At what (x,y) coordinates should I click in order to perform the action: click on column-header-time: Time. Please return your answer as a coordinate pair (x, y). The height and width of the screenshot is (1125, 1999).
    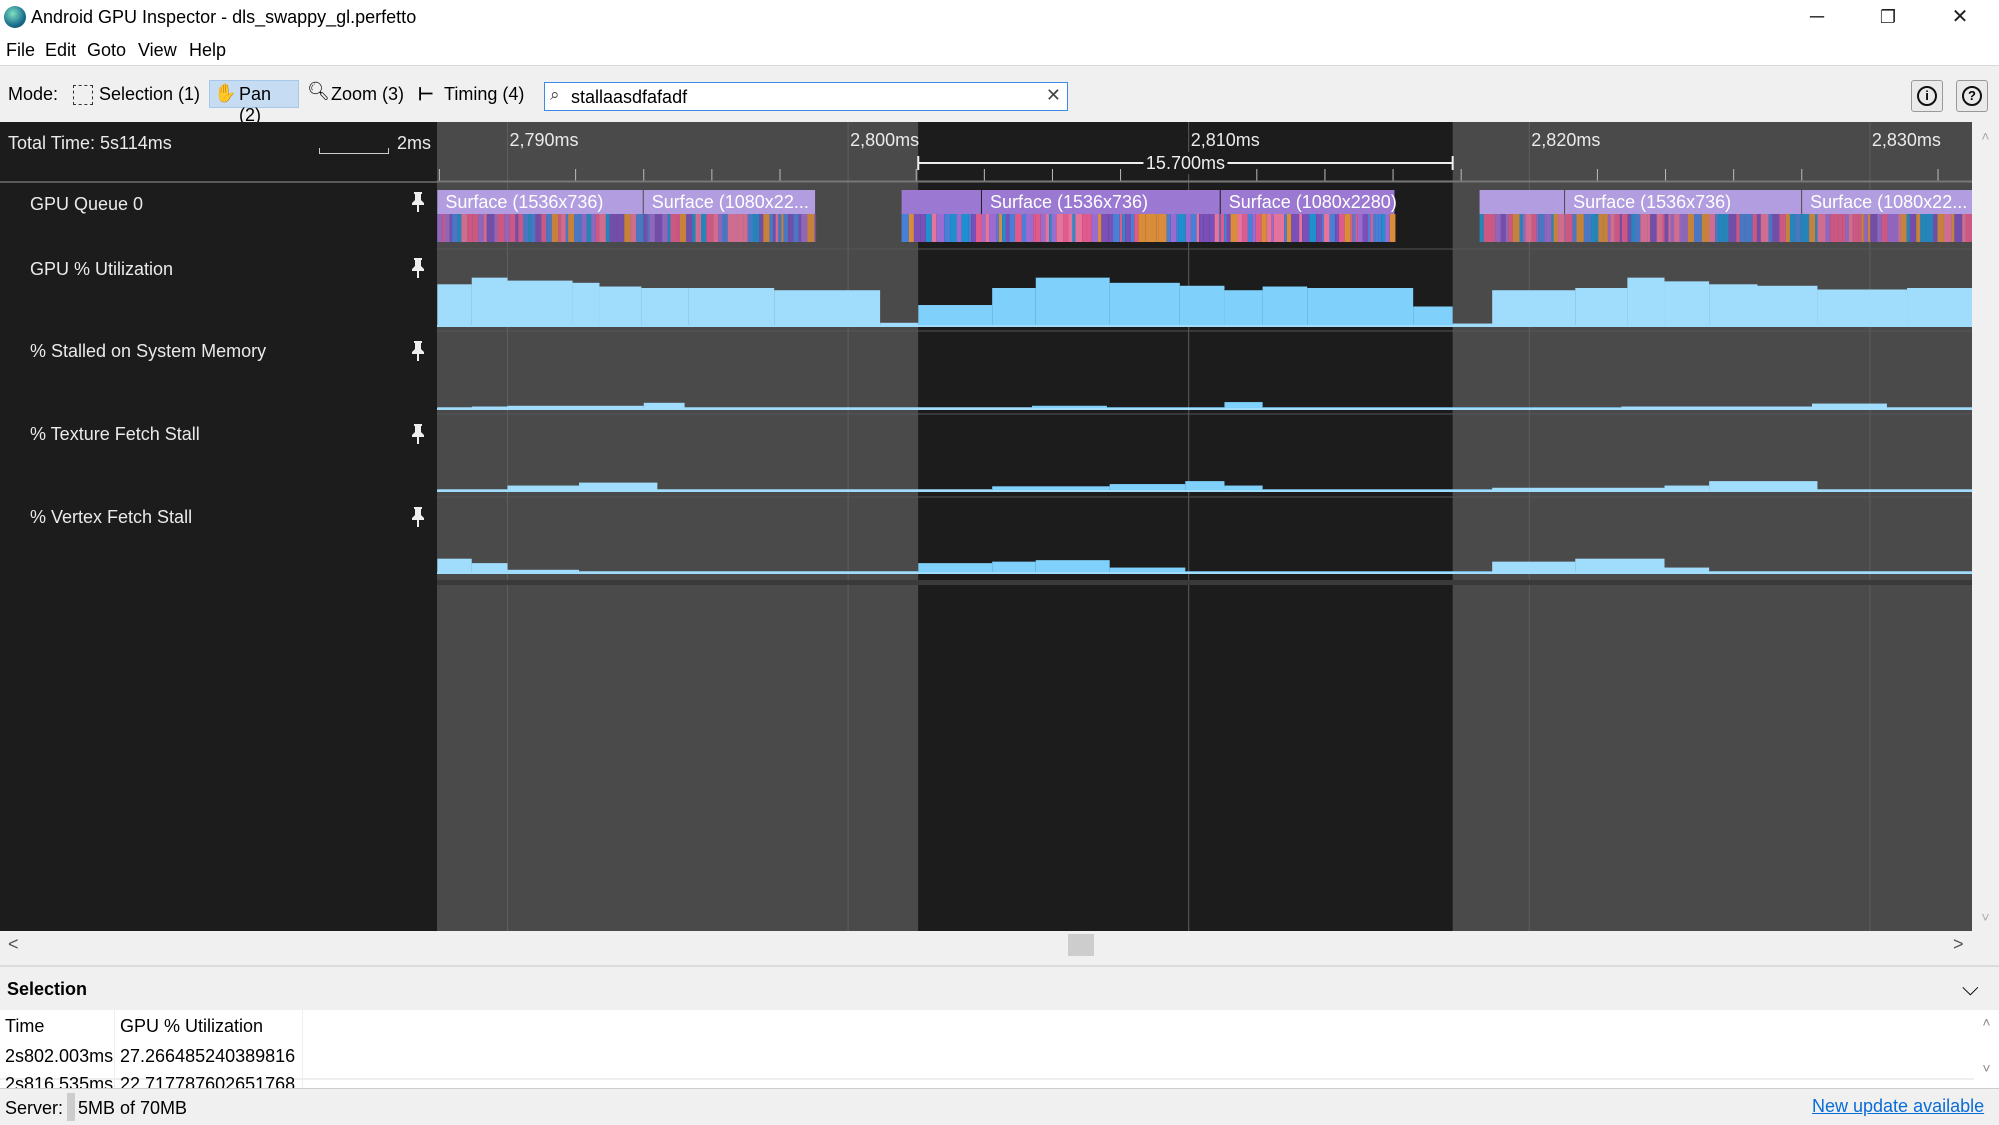
    Looking at the image, I should click on (24, 1026).